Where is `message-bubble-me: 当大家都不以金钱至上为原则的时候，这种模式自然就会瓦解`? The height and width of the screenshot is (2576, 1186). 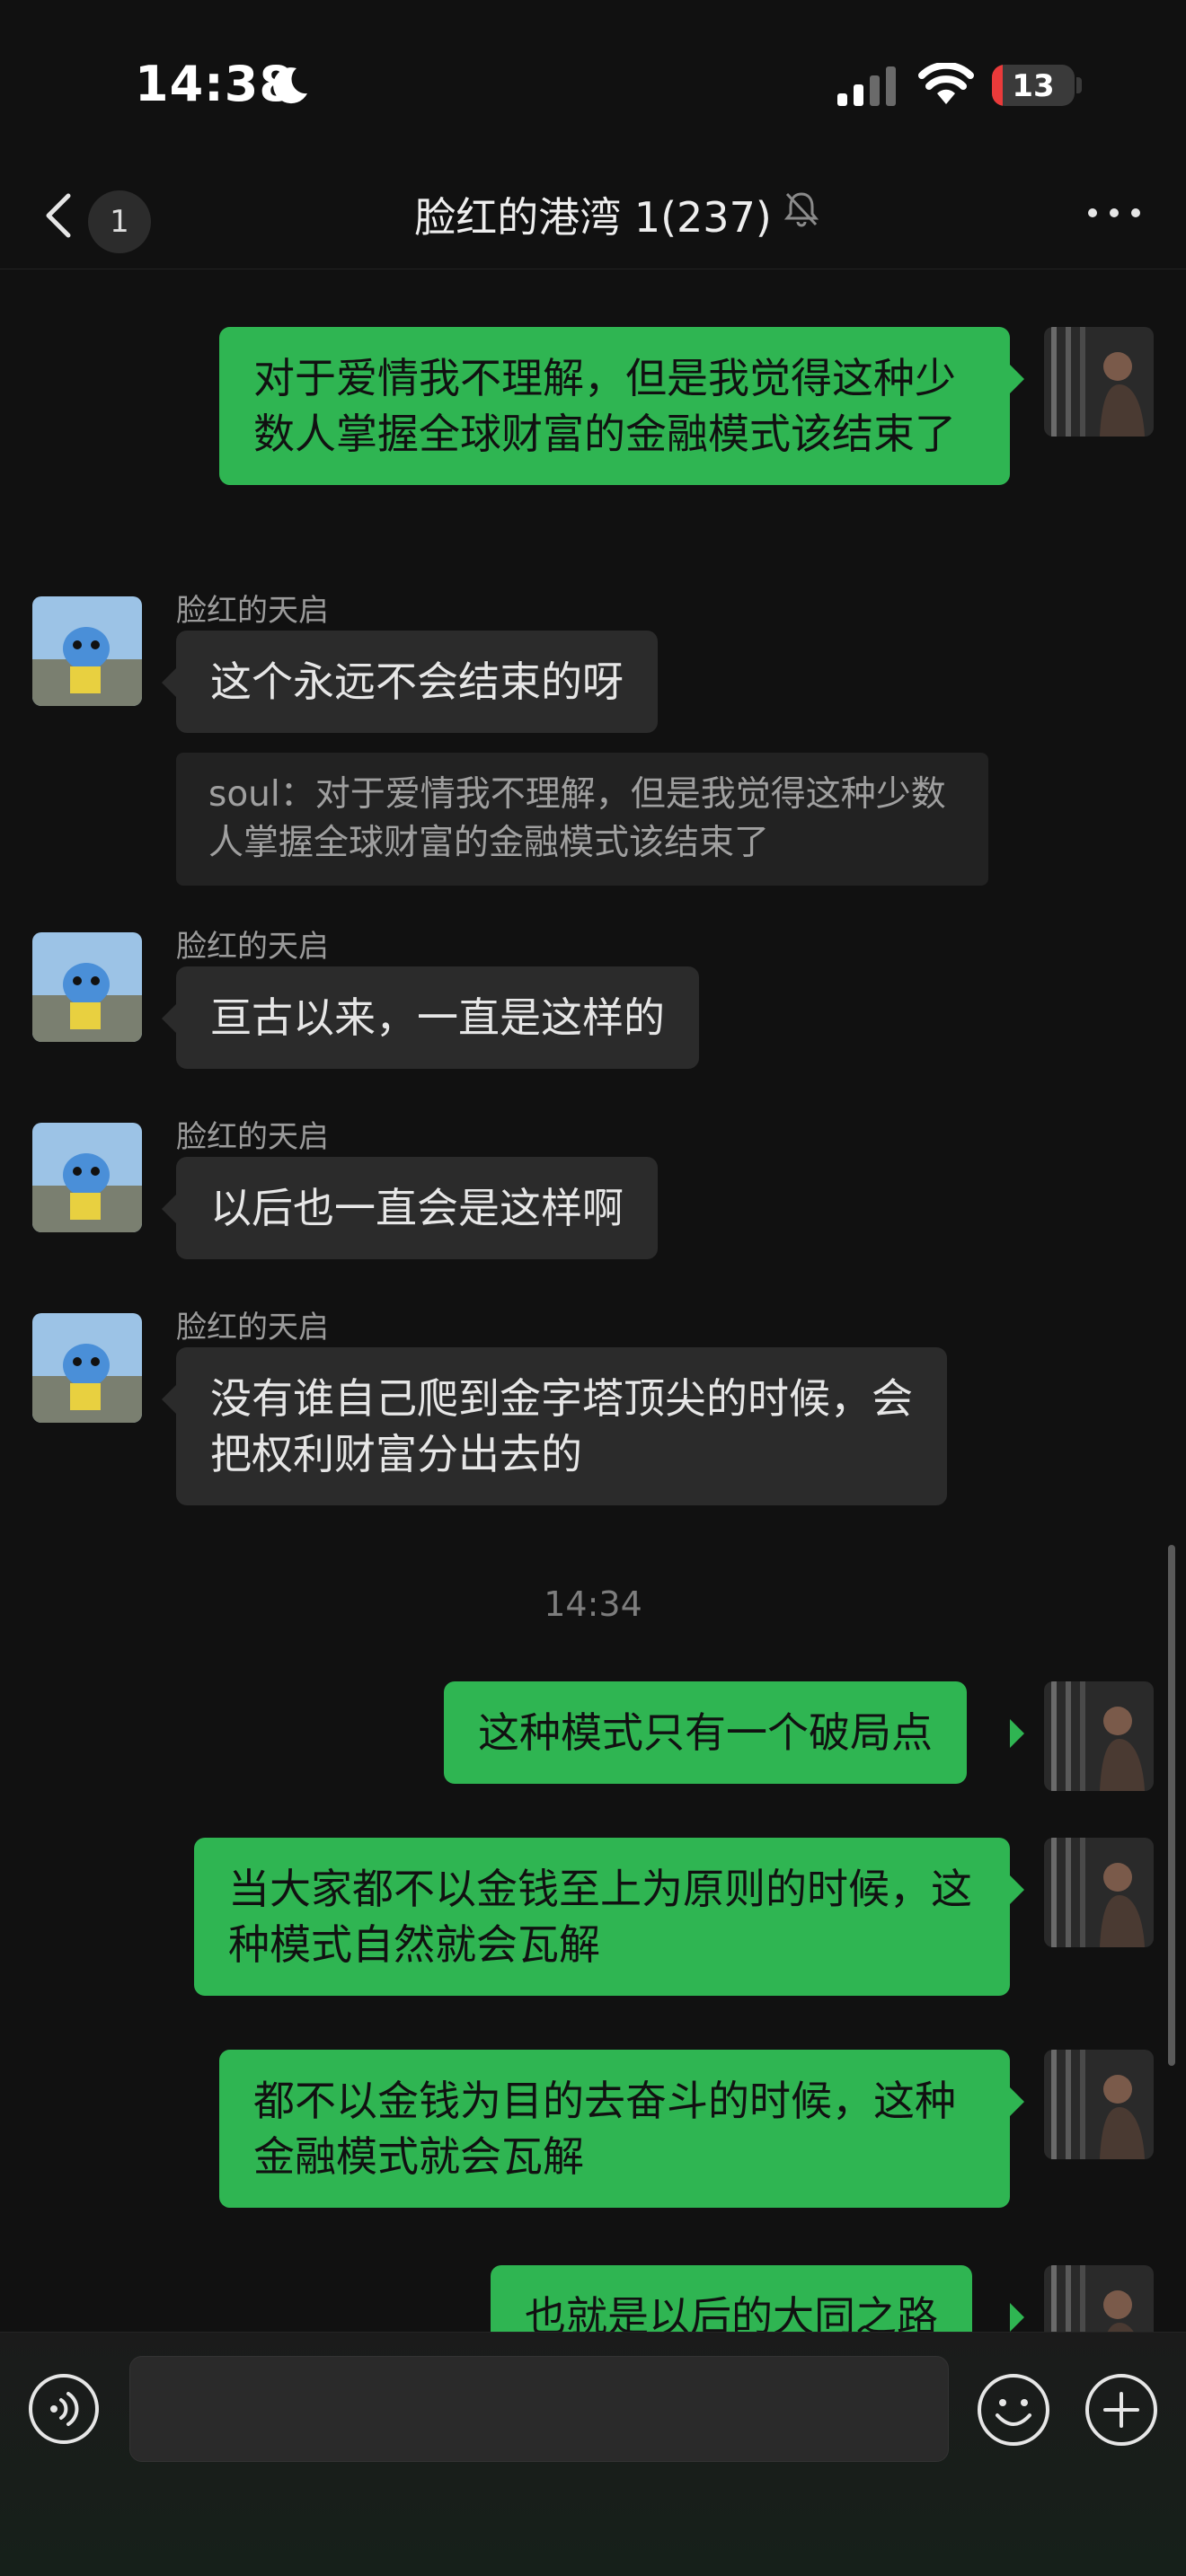
message-bubble-me: 当大家都不以金钱至上为原则的时候，这种模式自然就会瓦解 is located at coordinates (602, 1917).